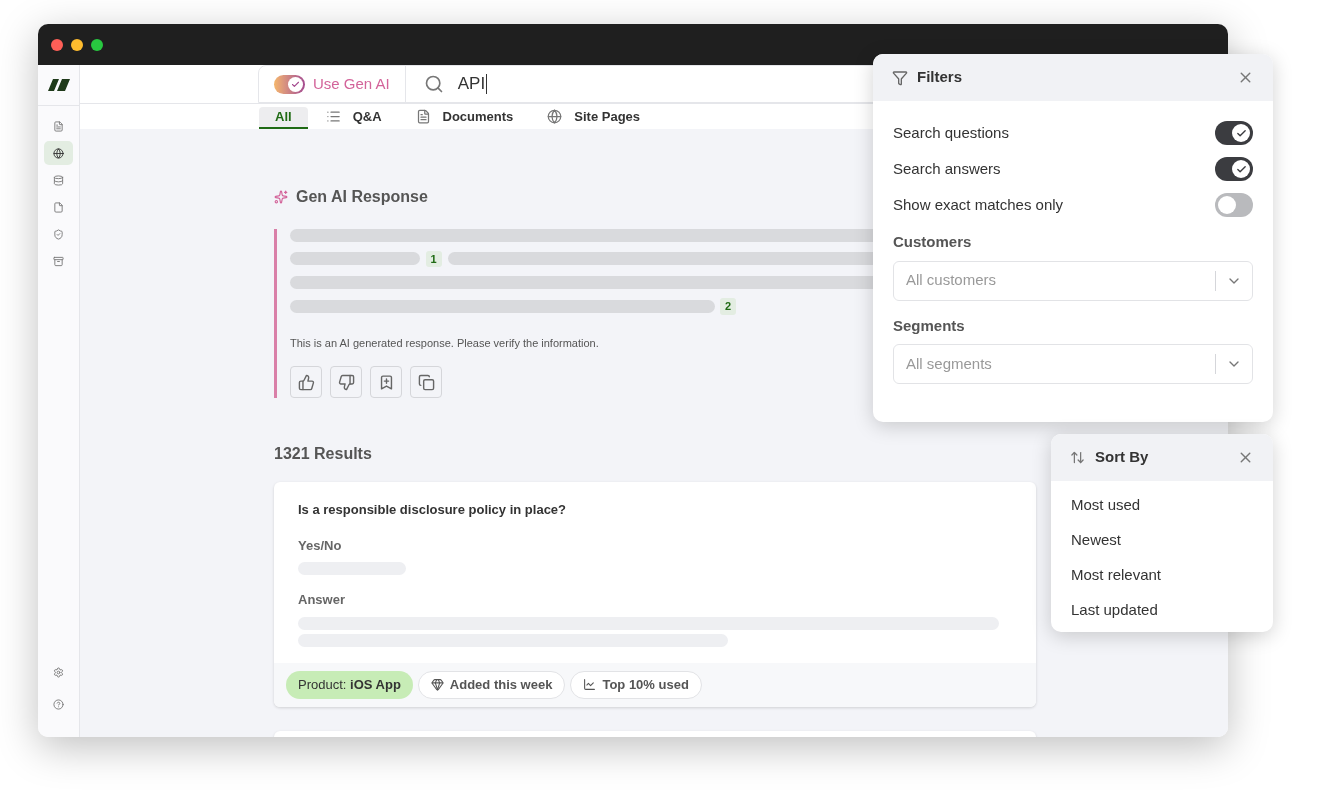 The height and width of the screenshot is (800, 1321). Describe the element at coordinates (58, 672) in the screenshot. I see `settings-icon` at that location.